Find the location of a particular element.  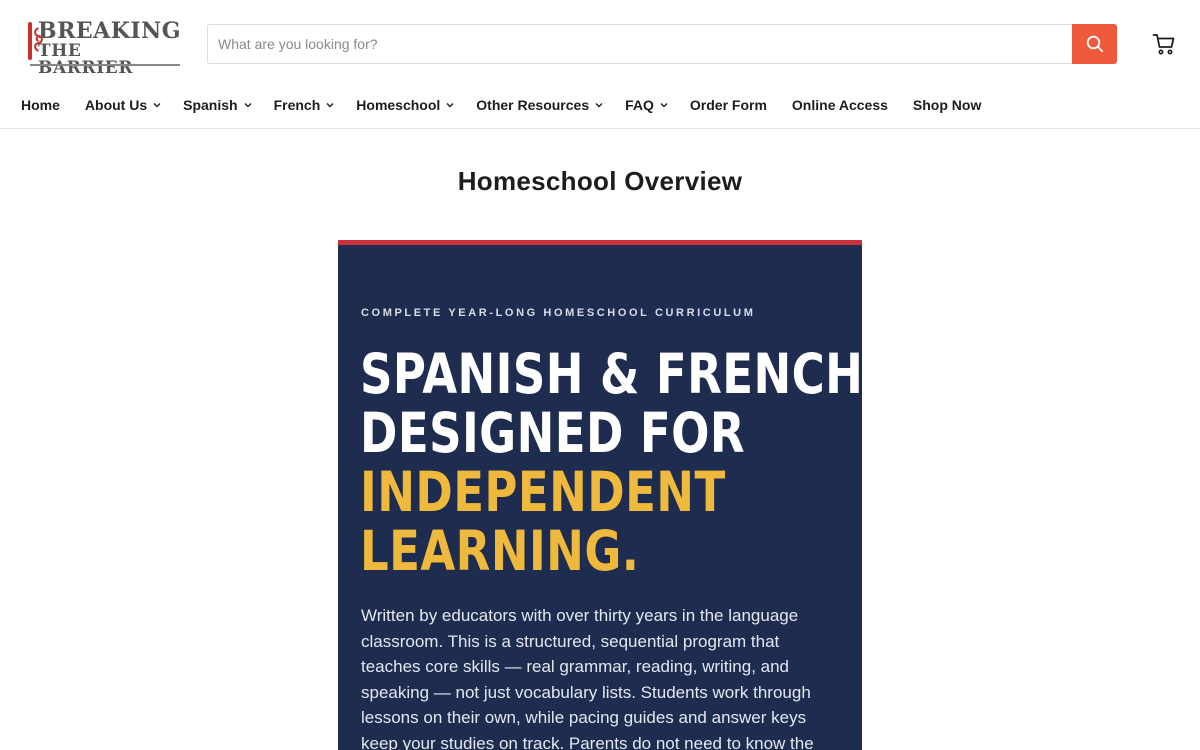

brand-logo: BREAKING THE BARRIER is located at coordinates (104, 48).